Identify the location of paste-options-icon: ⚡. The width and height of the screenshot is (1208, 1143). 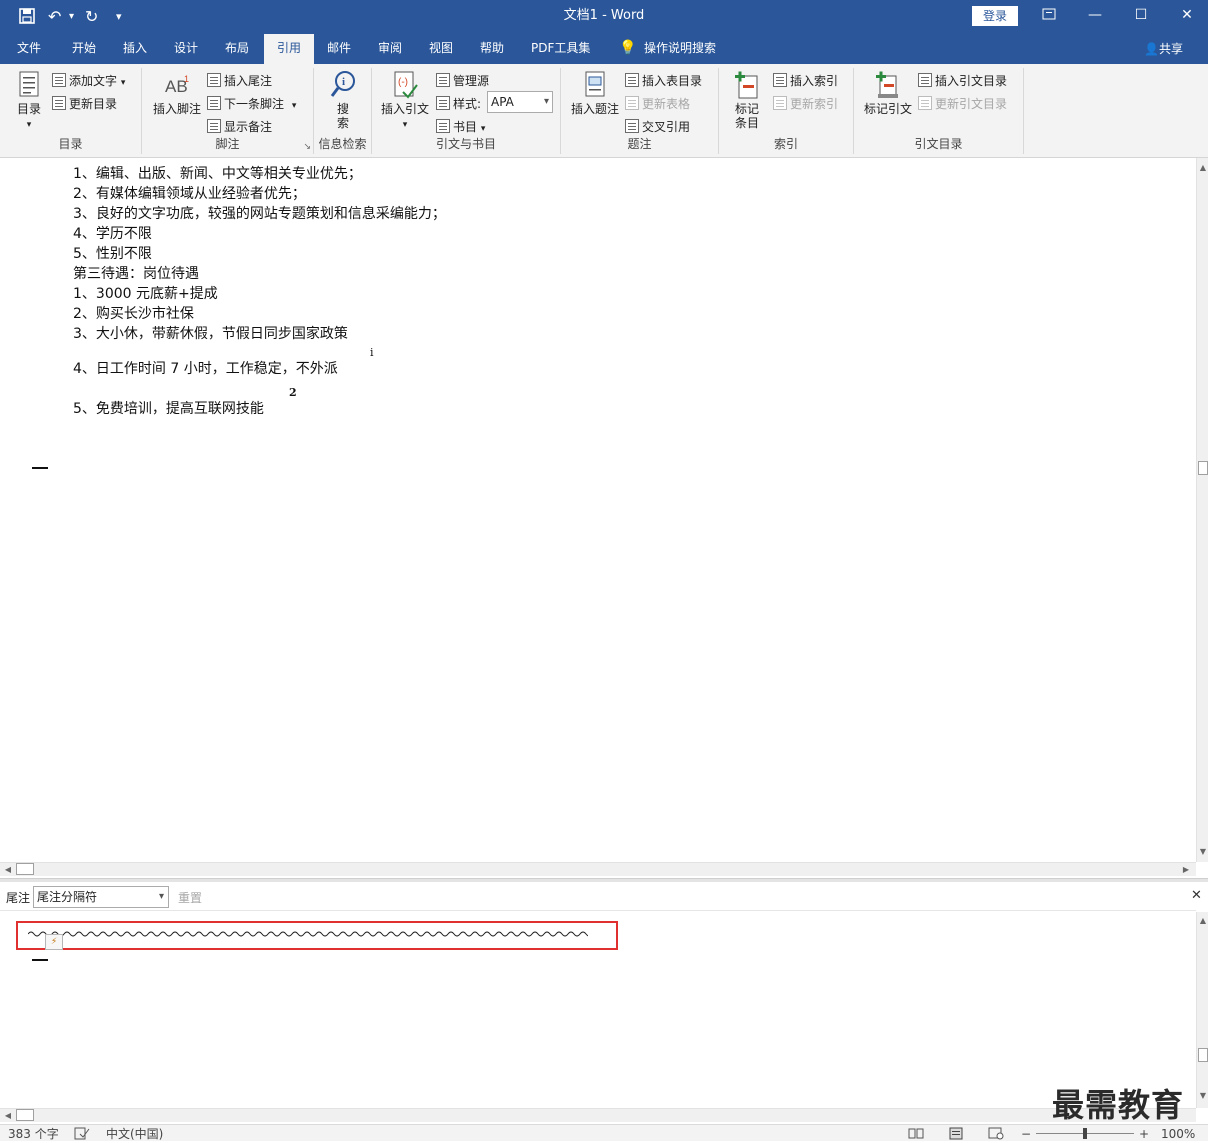
(54, 942).